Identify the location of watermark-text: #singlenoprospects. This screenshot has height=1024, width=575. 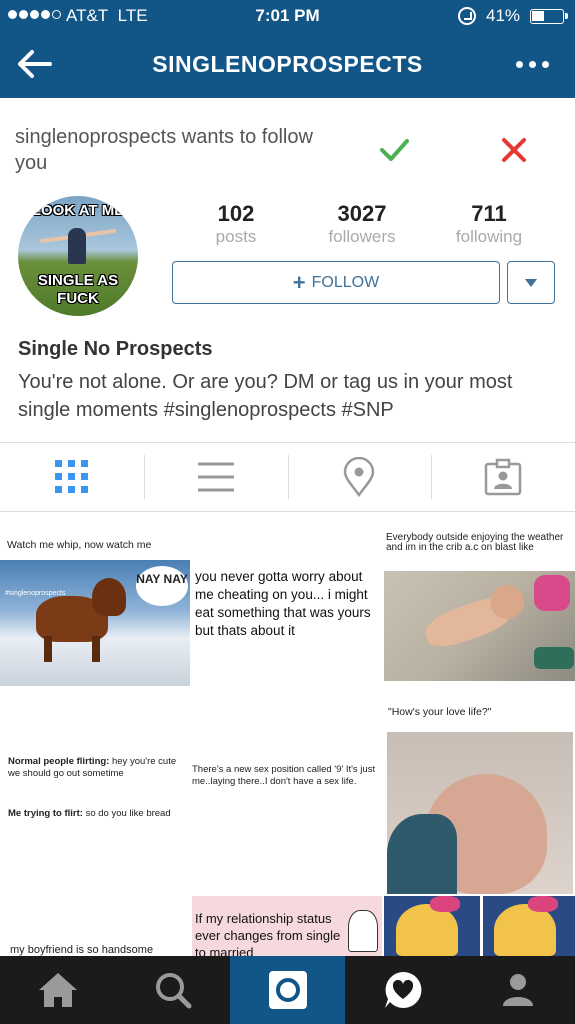
(35, 593).